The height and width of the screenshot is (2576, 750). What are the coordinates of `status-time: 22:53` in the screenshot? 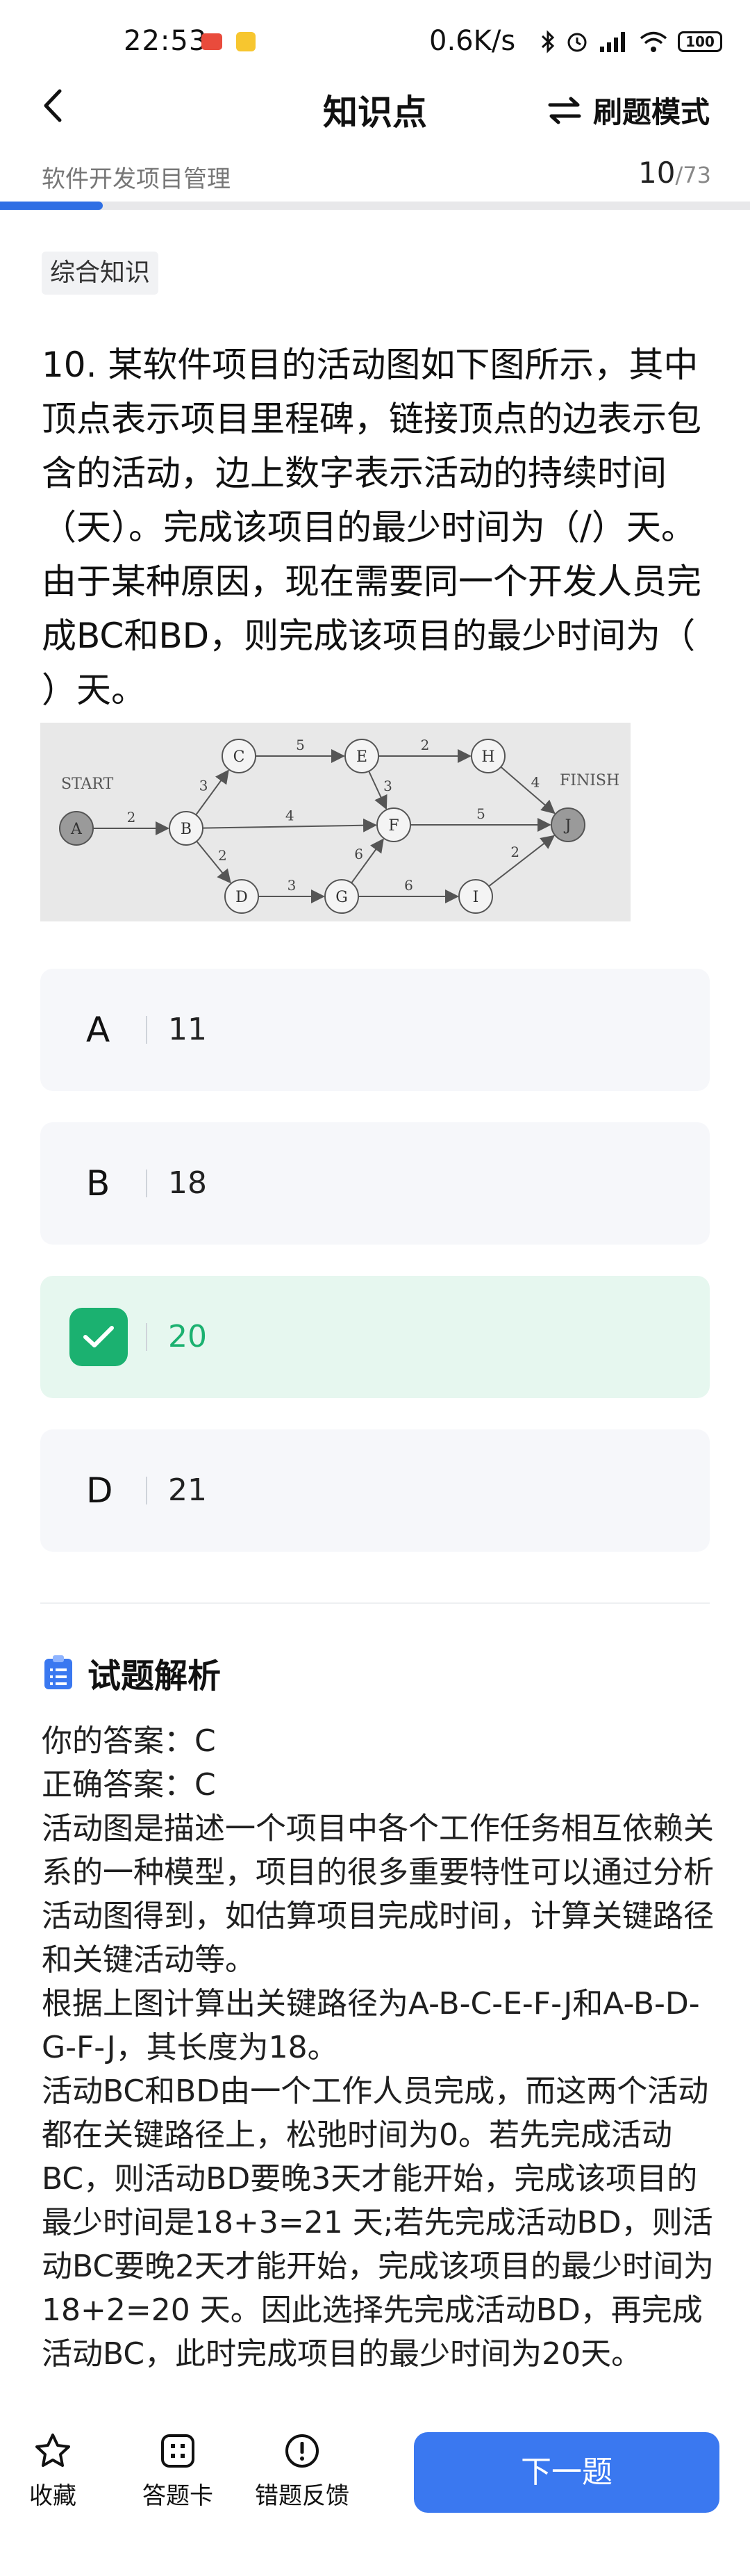 It's located at (166, 41).